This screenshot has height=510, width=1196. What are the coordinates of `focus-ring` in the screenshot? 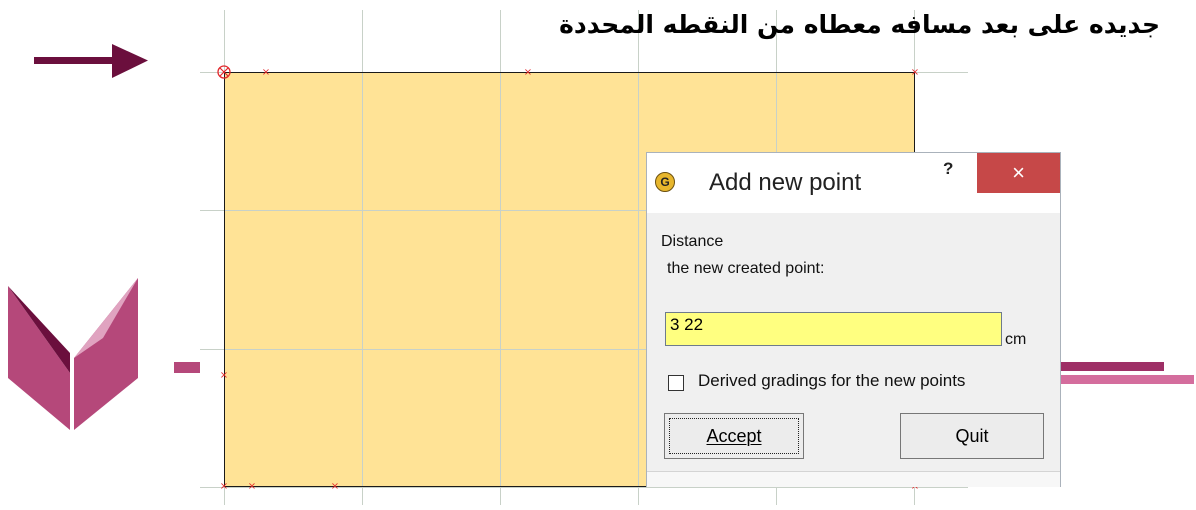 It's located at (734, 436).